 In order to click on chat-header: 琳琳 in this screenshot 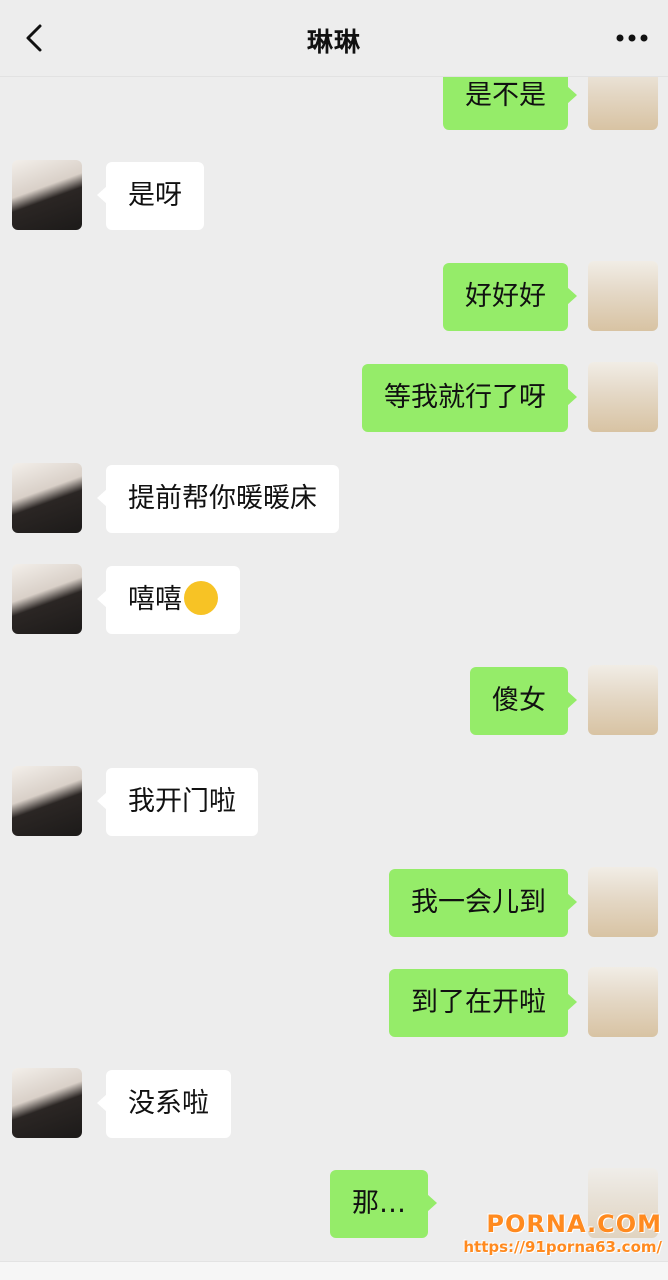, I will do `click(334, 38)`.